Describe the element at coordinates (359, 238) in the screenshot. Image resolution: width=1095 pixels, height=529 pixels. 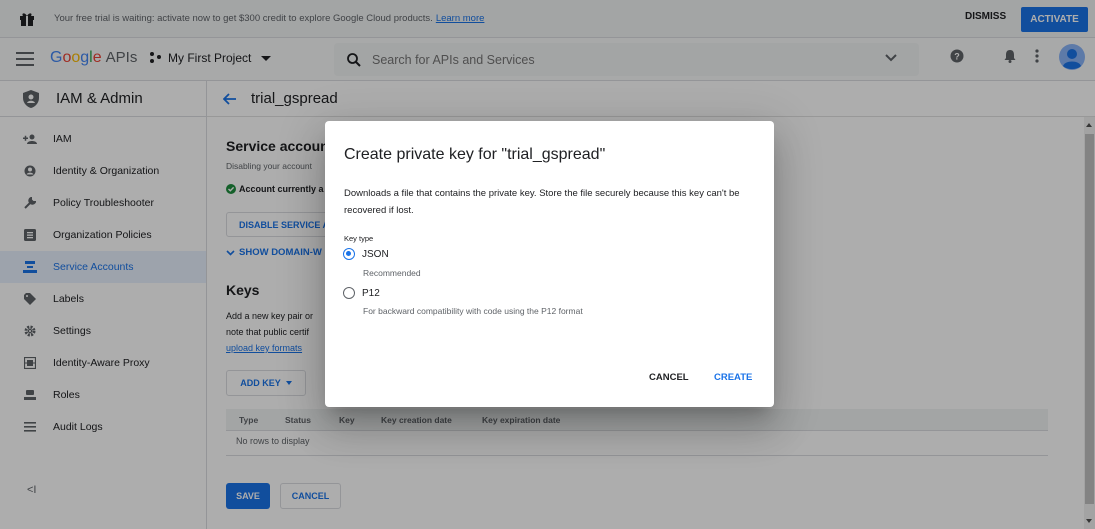
I see `key-type-label: Key type` at that location.